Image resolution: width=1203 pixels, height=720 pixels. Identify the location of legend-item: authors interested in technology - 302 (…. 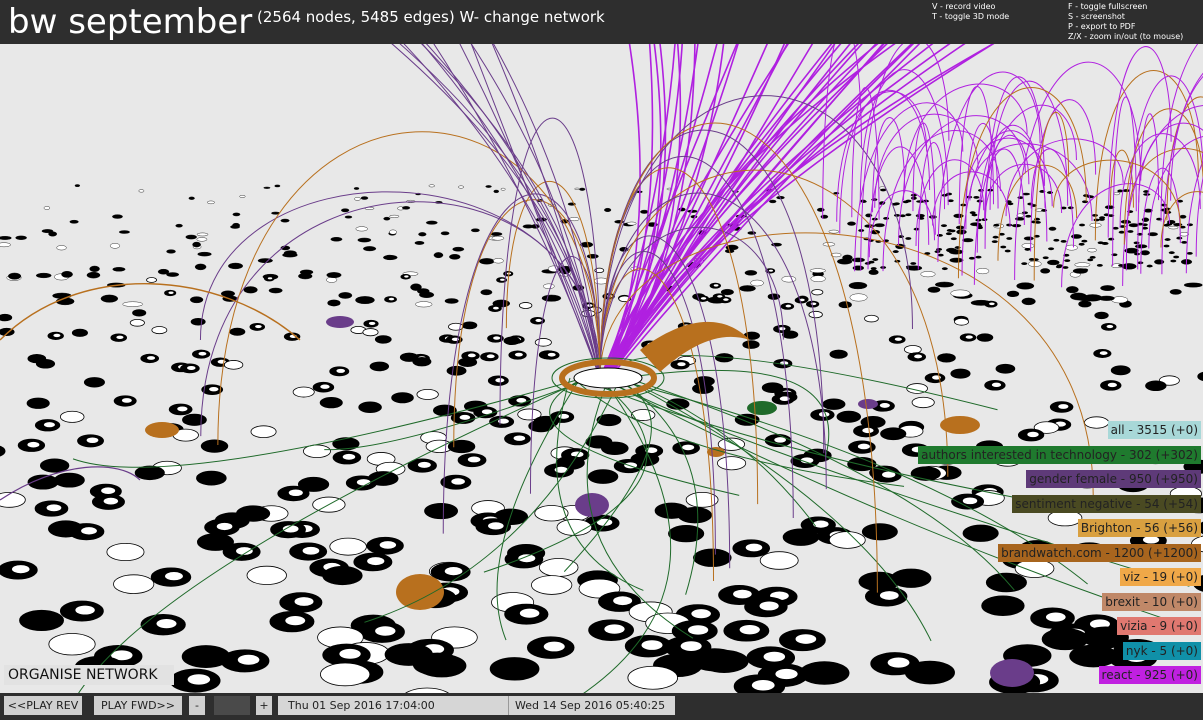
(1059, 454).